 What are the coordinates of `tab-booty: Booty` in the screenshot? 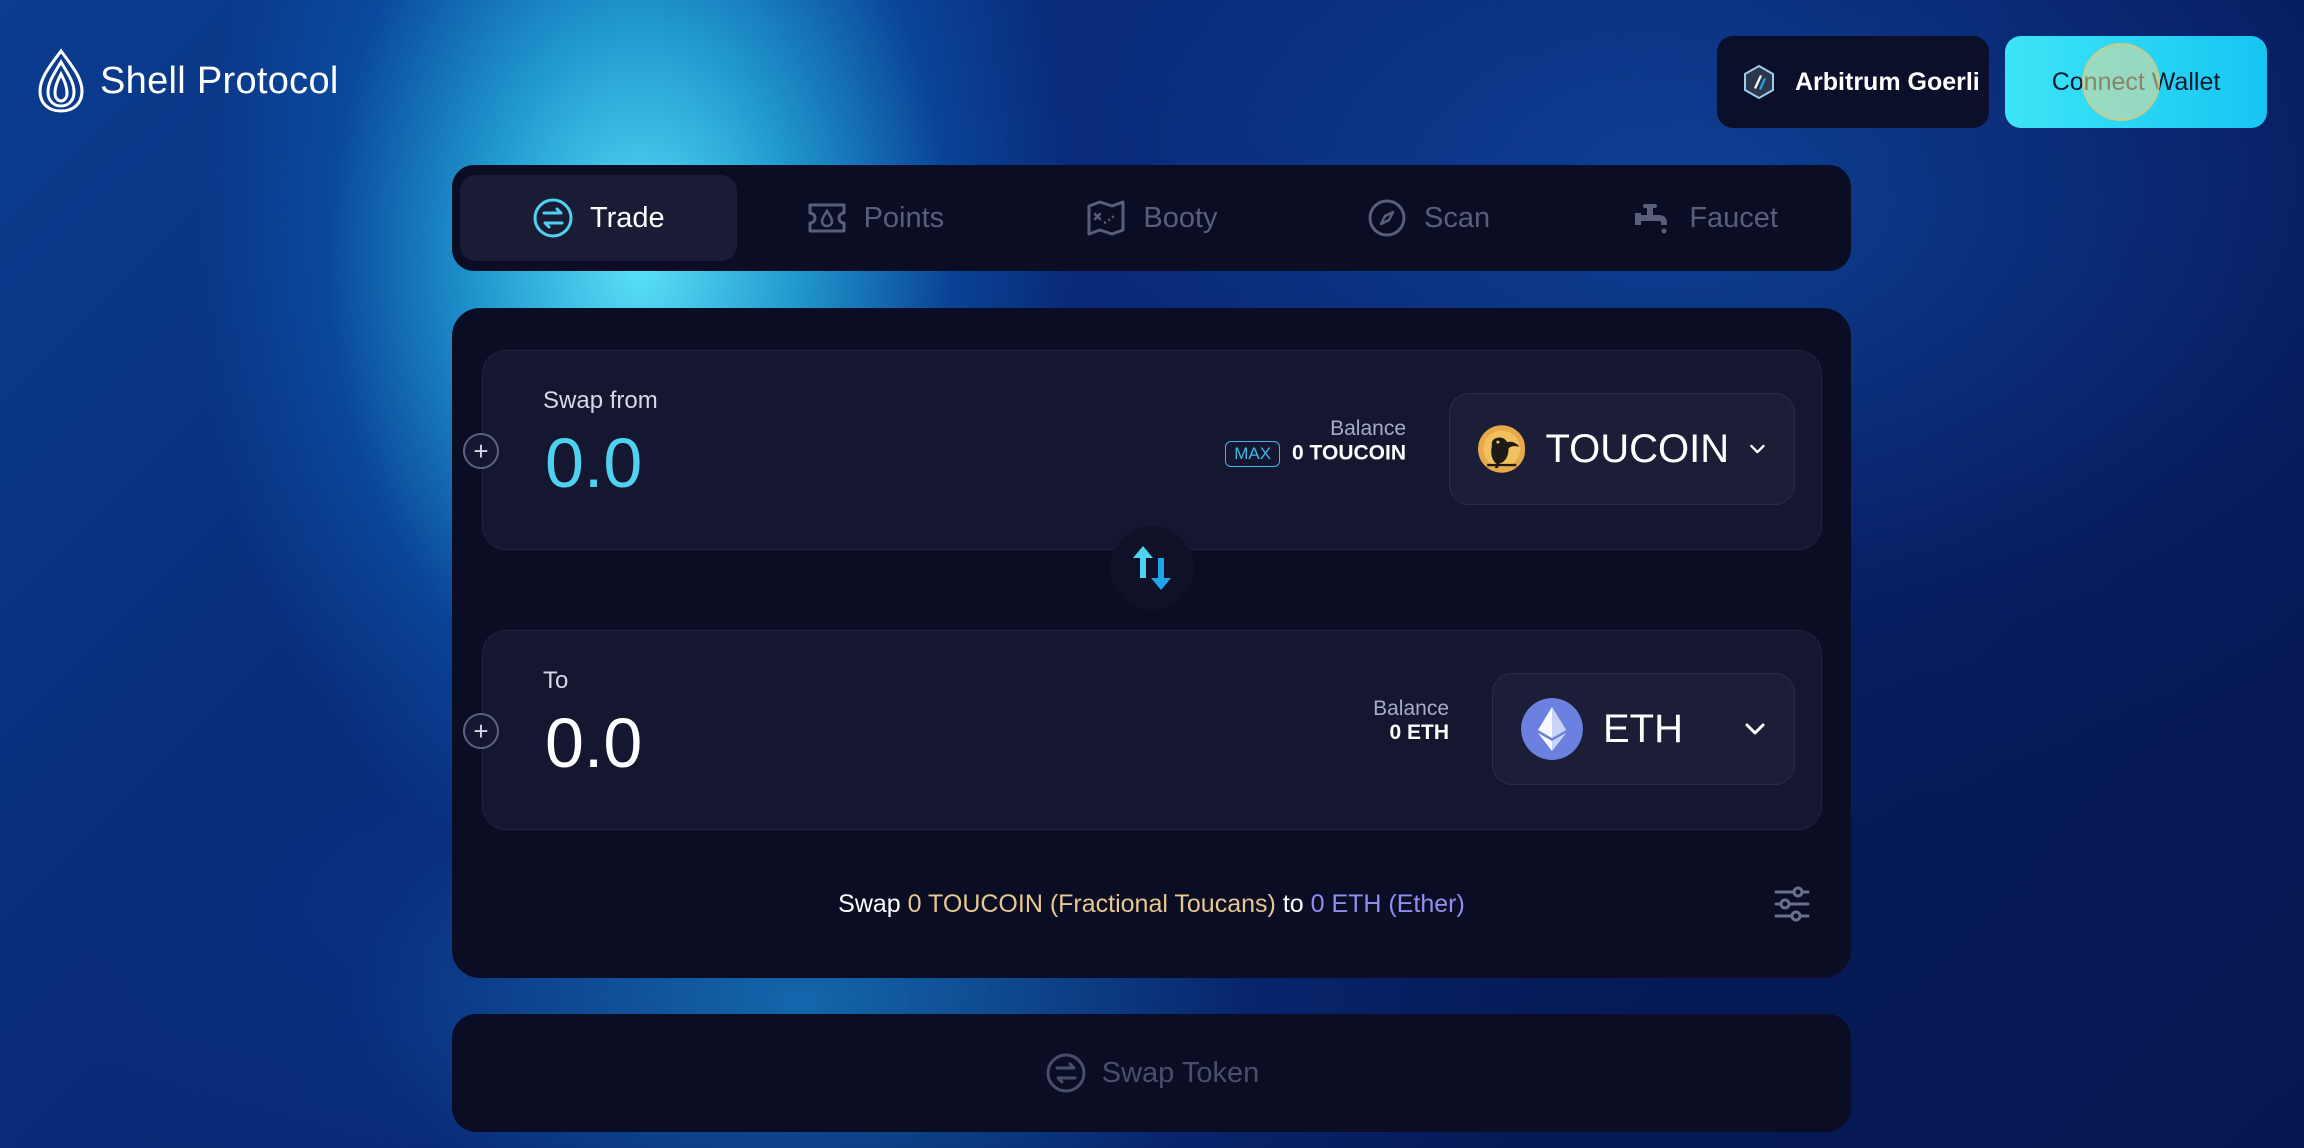 It's located at (1151, 218).